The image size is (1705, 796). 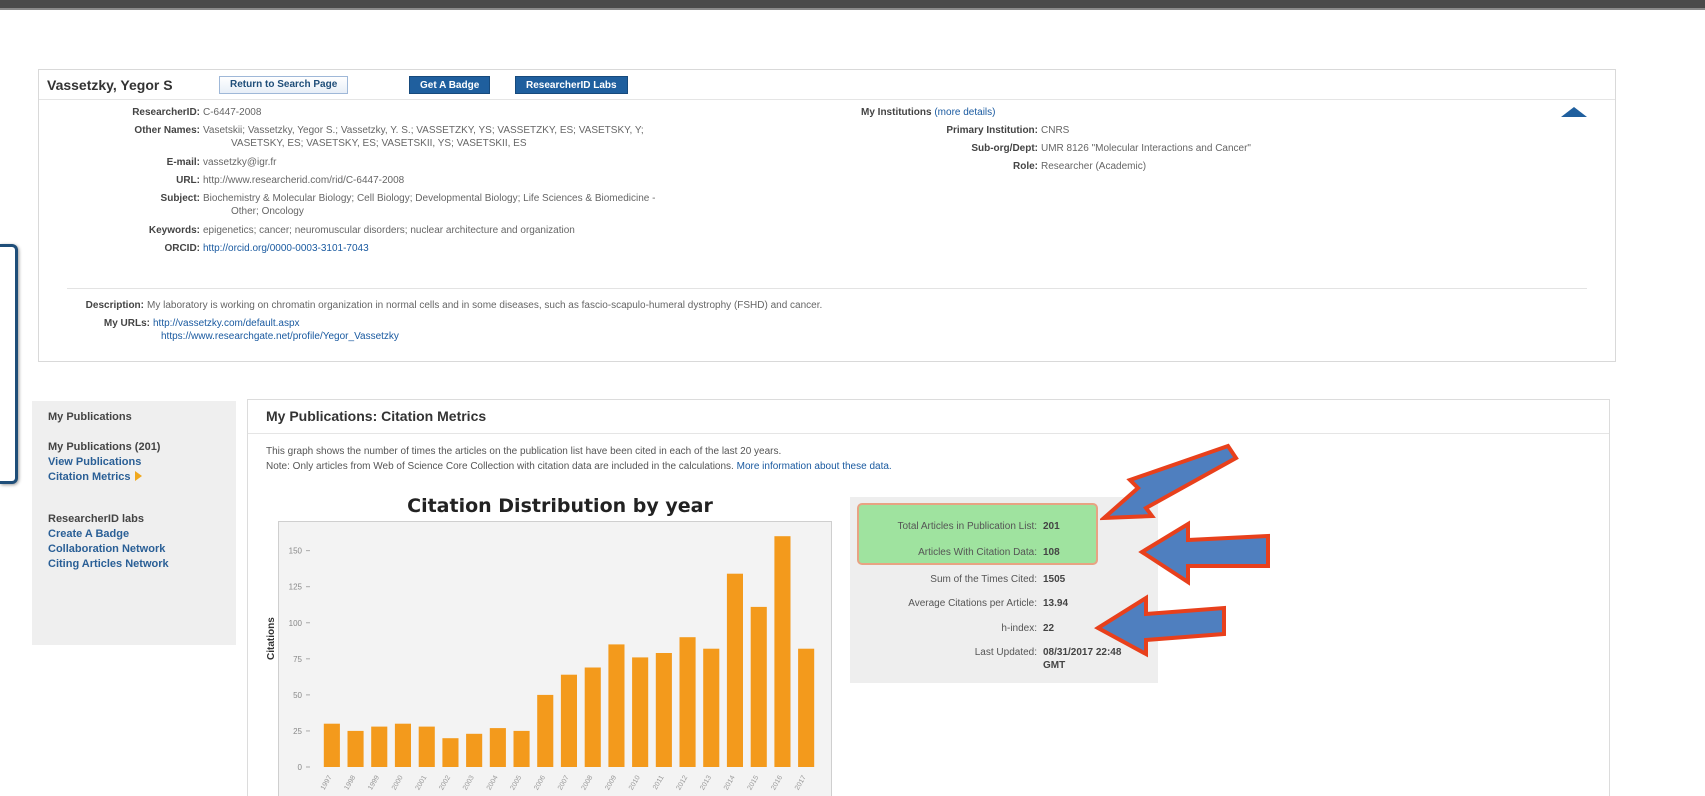 What do you see at coordinates (296, 551) in the screenshot?
I see `y-tick-label: 150` at bounding box center [296, 551].